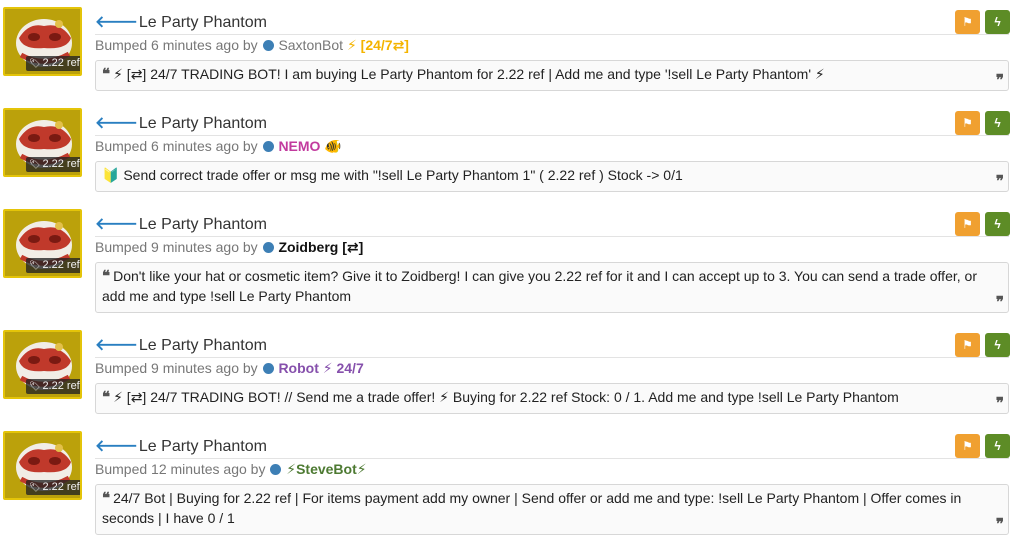  Describe the element at coordinates (377, 45) in the screenshot. I see `user-badge: ⚡ [24/7⇄]` at that location.